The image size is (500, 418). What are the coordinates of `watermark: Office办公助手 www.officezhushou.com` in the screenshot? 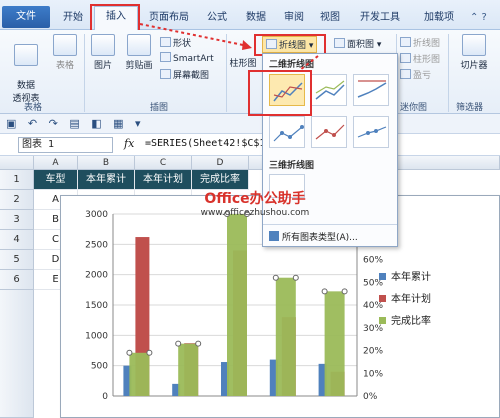 It's located at (255, 203).